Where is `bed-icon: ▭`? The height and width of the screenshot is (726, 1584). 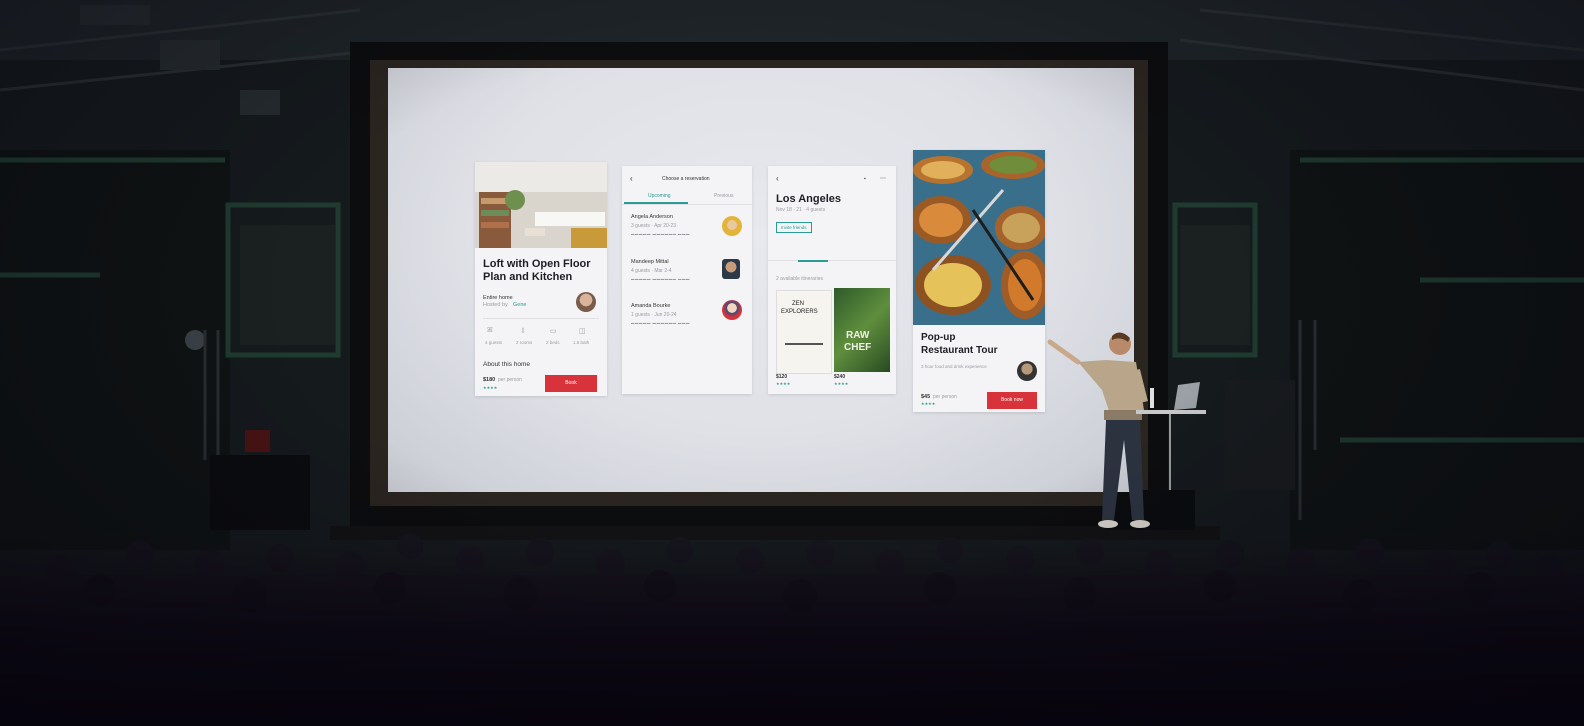
bed-icon: ▭ is located at coordinates (553, 331).